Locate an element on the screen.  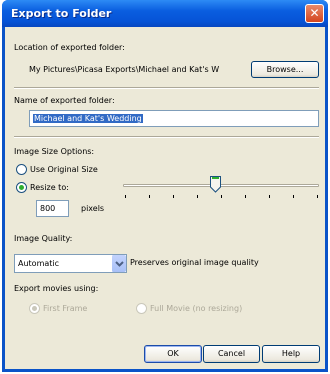
ok-button: OK is located at coordinates (173, 354).